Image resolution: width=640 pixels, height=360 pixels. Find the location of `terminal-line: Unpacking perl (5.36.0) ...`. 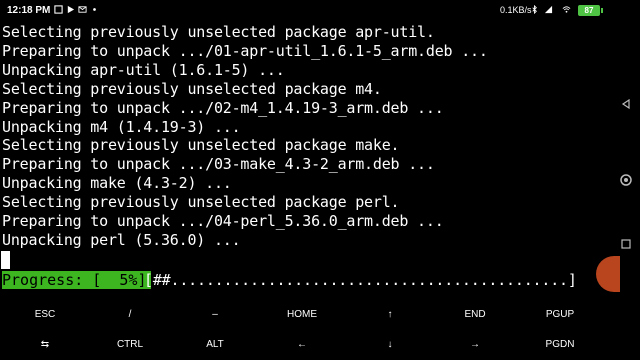

terminal-line: Unpacking perl (5.36.0) ... is located at coordinates (121, 239).